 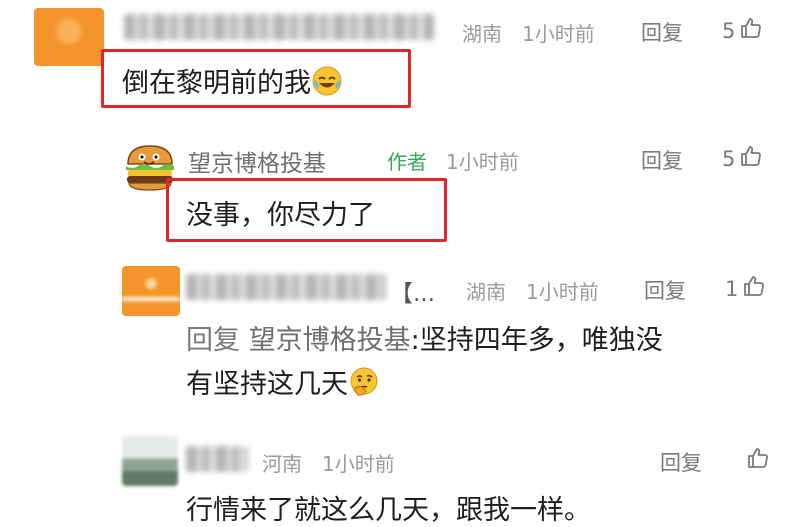 What do you see at coordinates (257, 161) in the screenshot?
I see `username: 望京博格投基` at bounding box center [257, 161].